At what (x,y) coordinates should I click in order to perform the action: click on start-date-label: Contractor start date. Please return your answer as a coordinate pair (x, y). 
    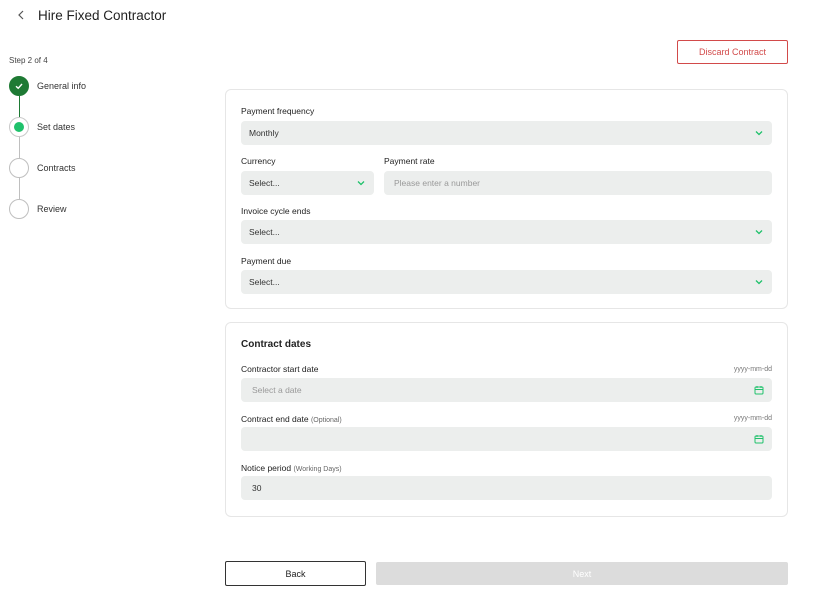
    Looking at the image, I should click on (280, 369).